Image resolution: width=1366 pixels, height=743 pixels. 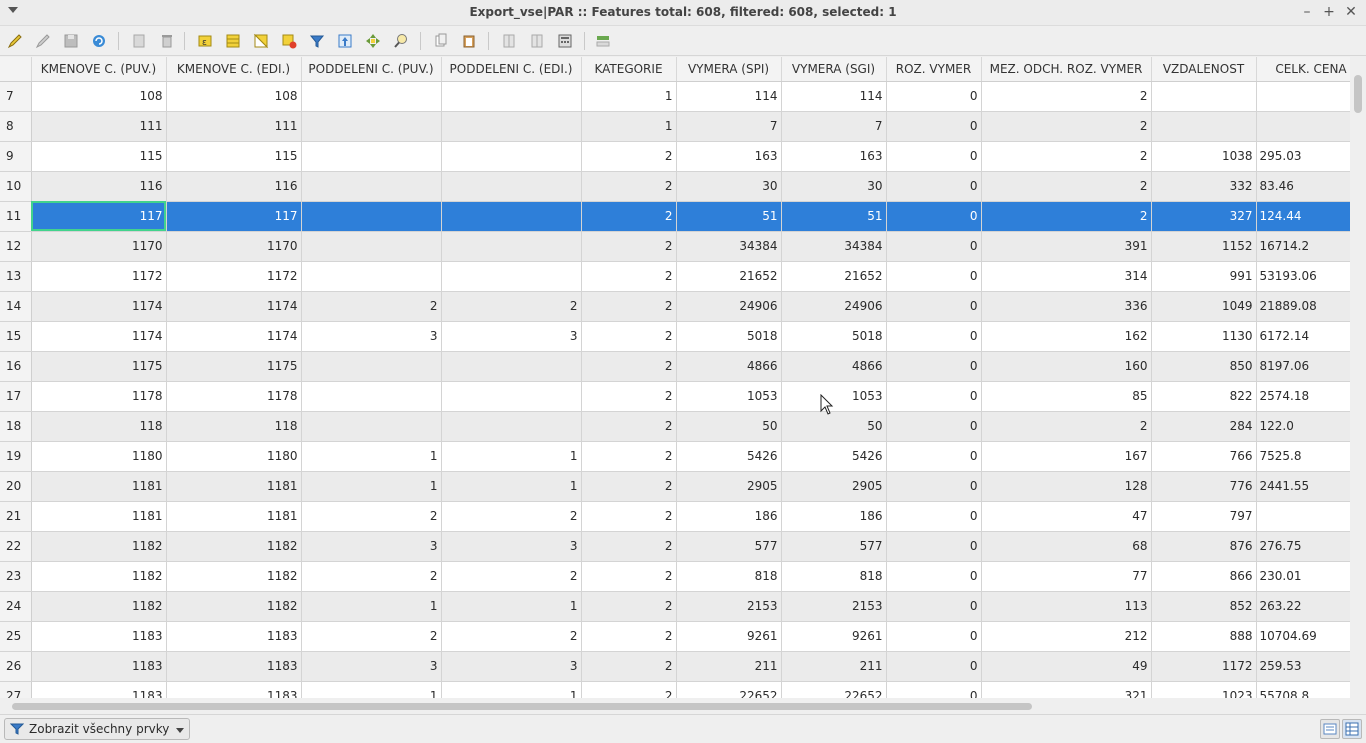 I want to click on table-cell: 577, so click(x=729, y=546).